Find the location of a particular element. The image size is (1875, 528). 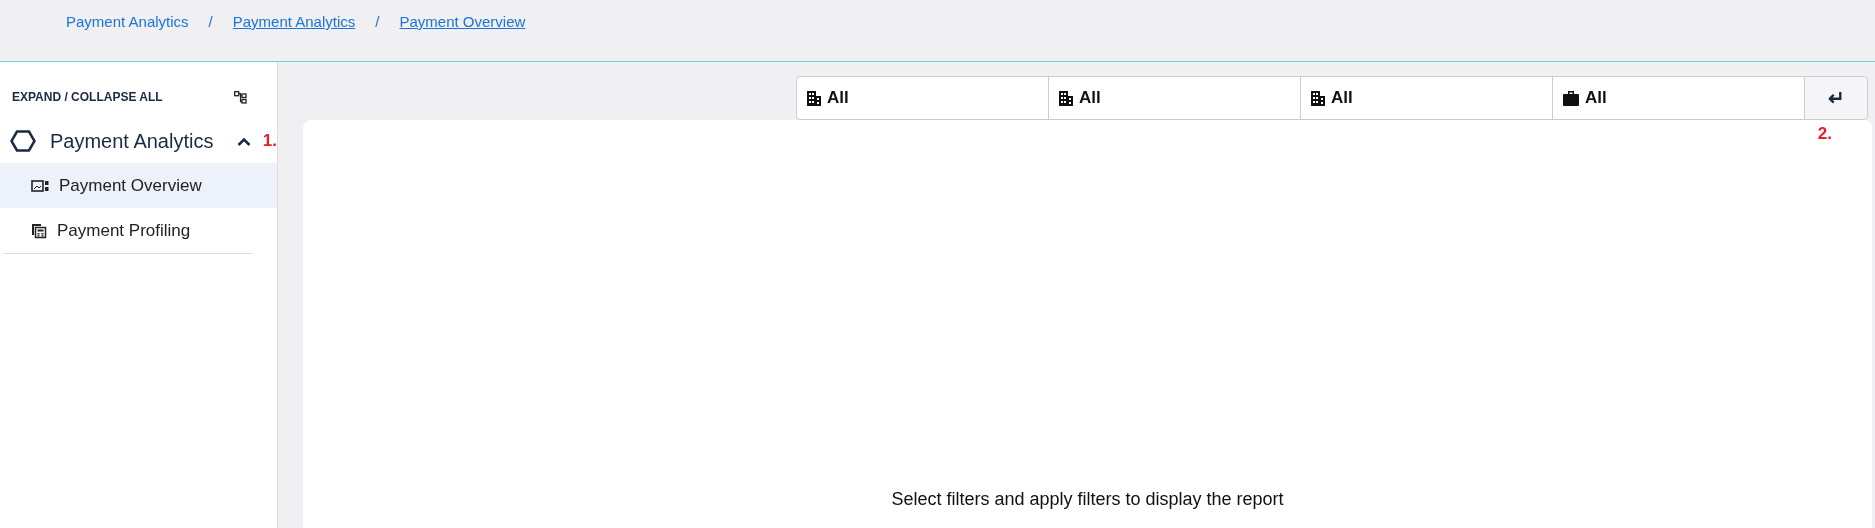

report-message: Select filters and apply filters to display the report is located at coordinates (1087, 499).